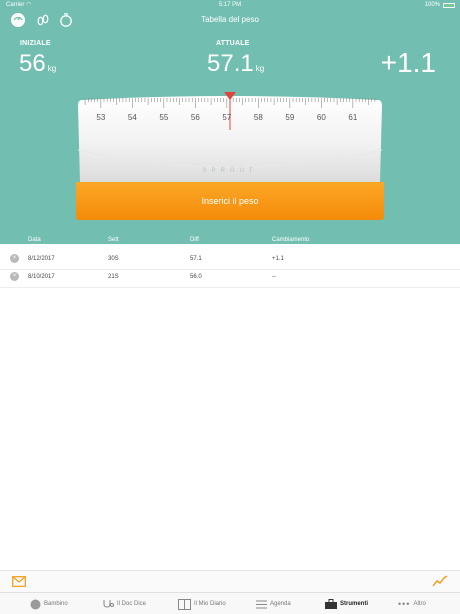  What do you see at coordinates (274, 277) in the screenshot?
I see `row-change: --` at bounding box center [274, 277].